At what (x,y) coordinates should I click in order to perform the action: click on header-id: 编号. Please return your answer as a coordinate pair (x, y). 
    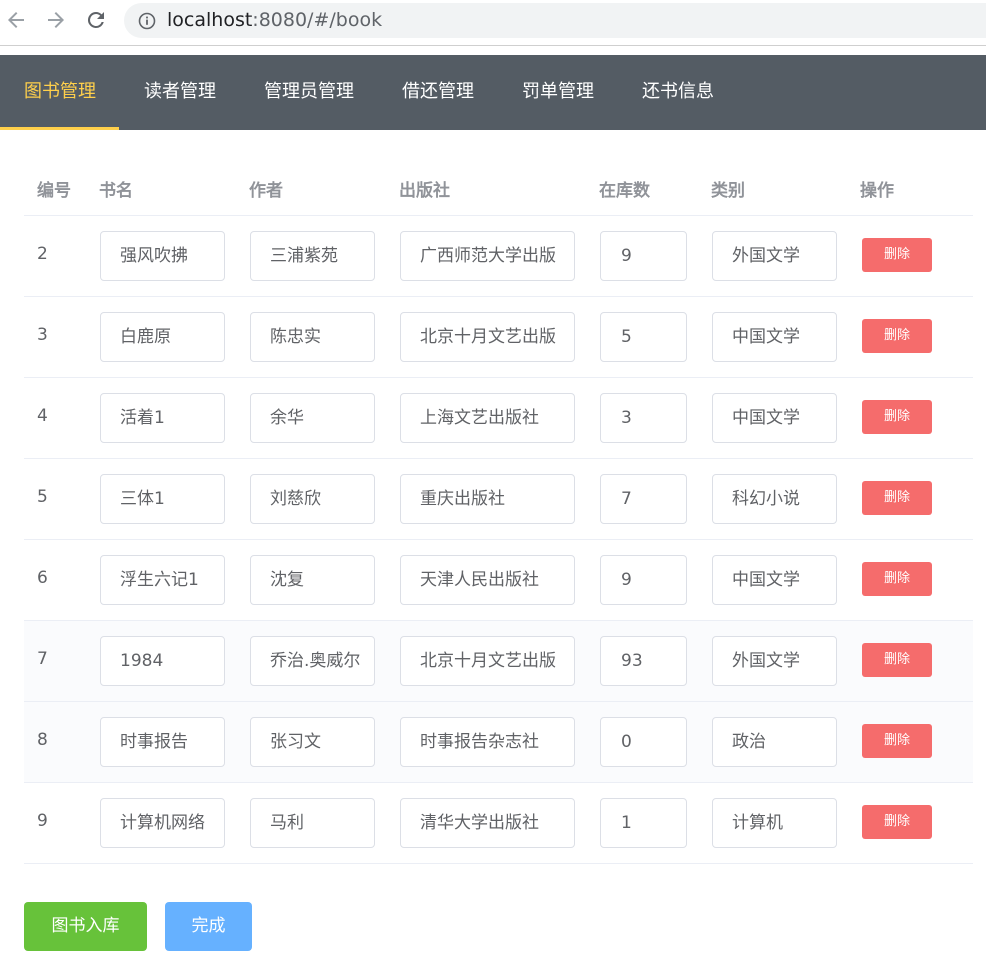
    Looking at the image, I should click on (54, 191).